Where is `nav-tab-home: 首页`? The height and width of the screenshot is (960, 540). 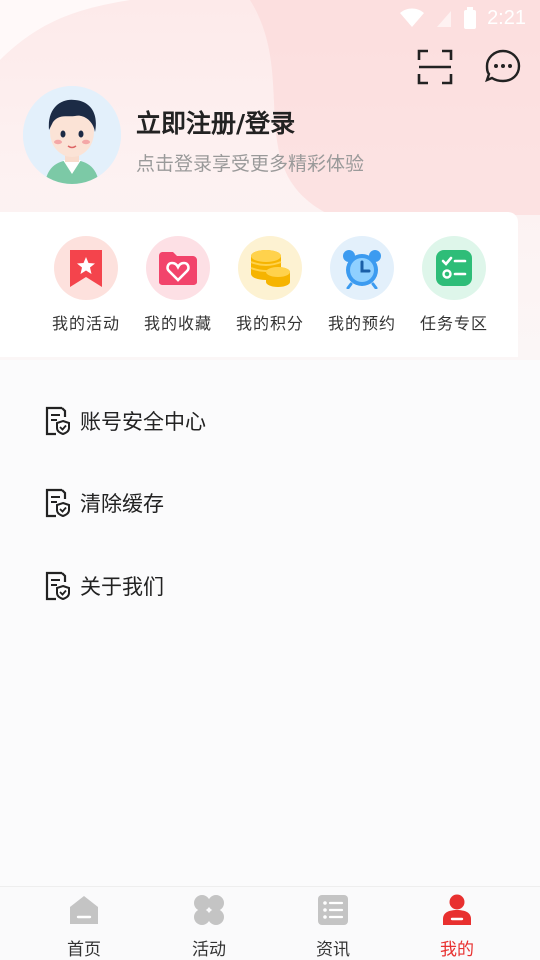 nav-tab-home: 首页 is located at coordinates (84, 926).